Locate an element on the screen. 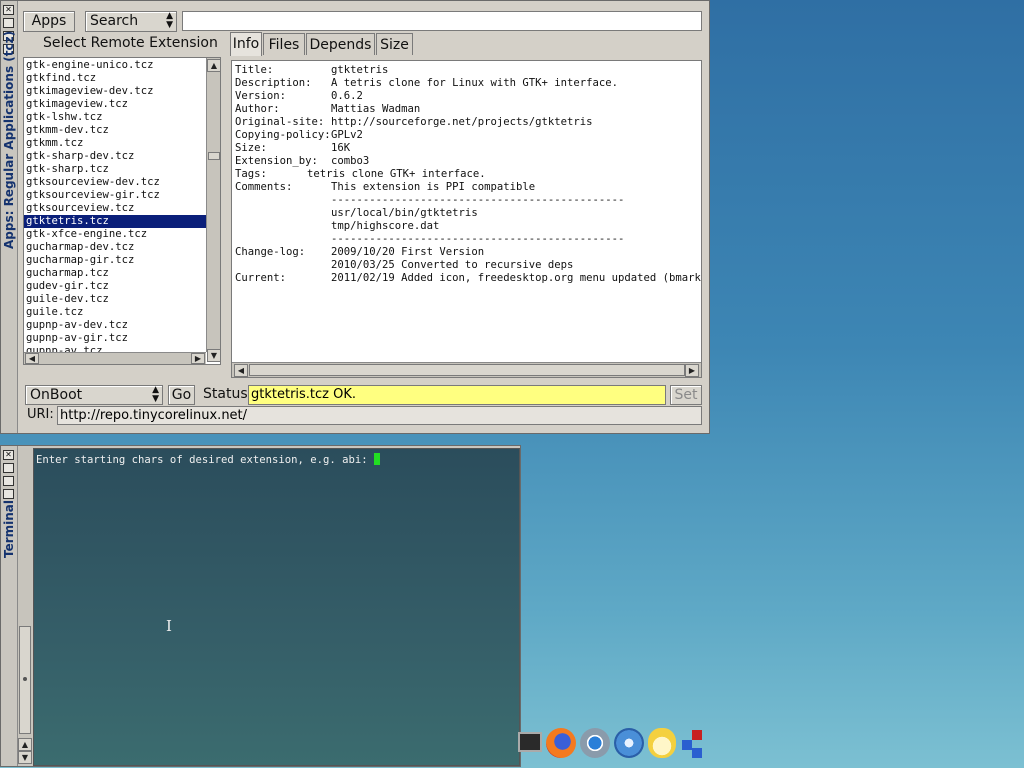 The width and height of the screenshot is (1024, 768). install-mode-select: OnBoot ▲ ▼ is located at coordinates (94, 395).